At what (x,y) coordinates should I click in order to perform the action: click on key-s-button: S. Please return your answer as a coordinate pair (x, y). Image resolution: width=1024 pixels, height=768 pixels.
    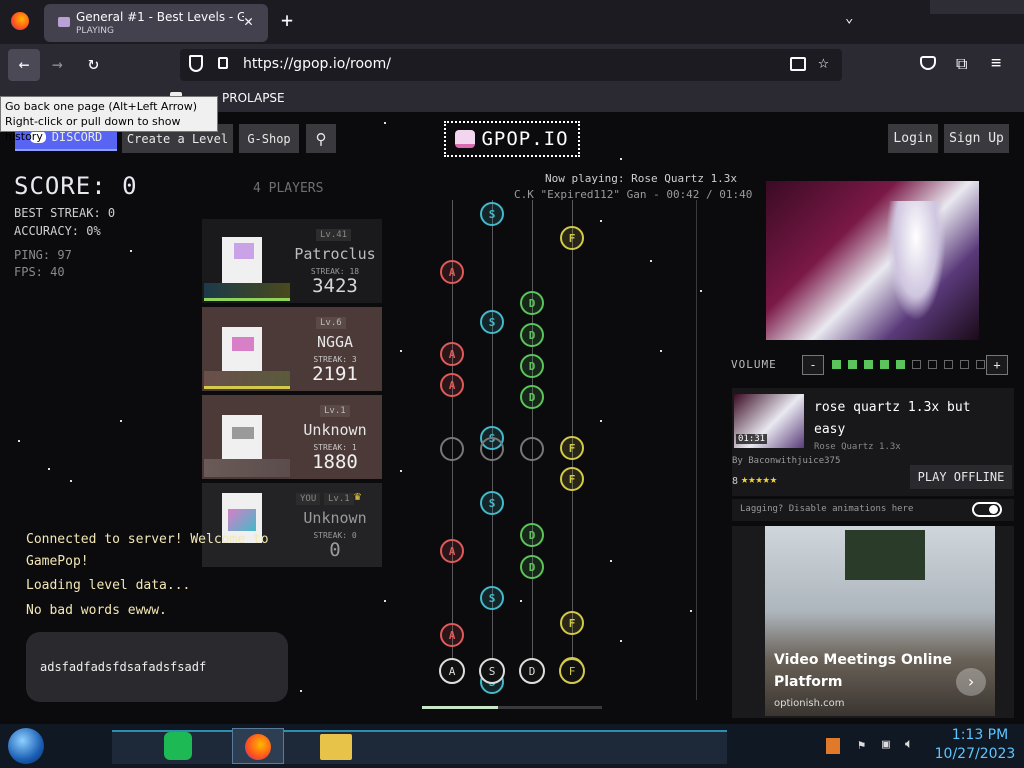
    Looking at the image, I should click on (492, 671).